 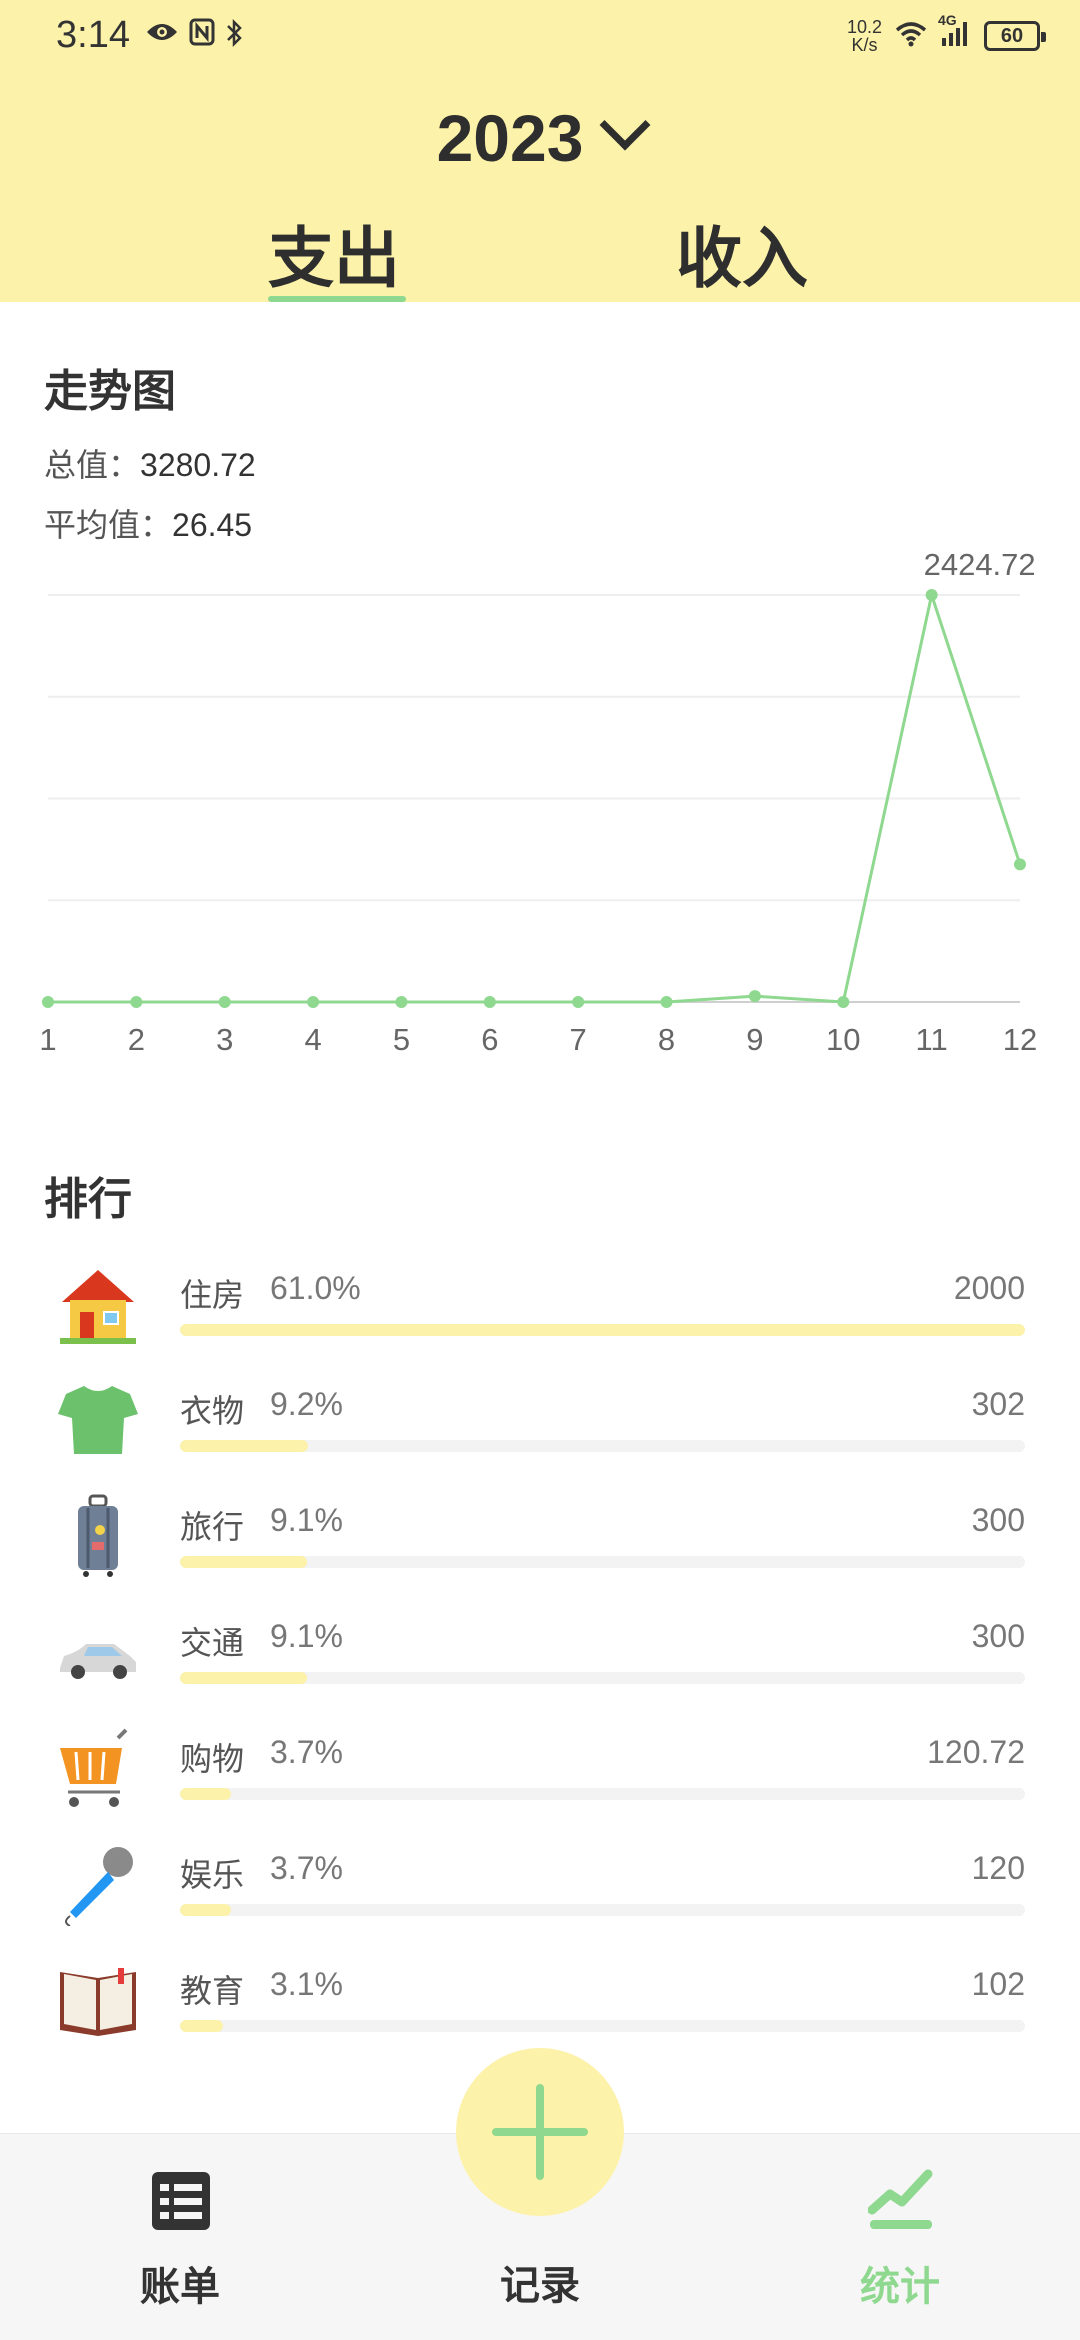 What do you see at coordinates (93, 35) in the screenshot?
I see `status-time: 3:14` at bounding box center [93, 35].